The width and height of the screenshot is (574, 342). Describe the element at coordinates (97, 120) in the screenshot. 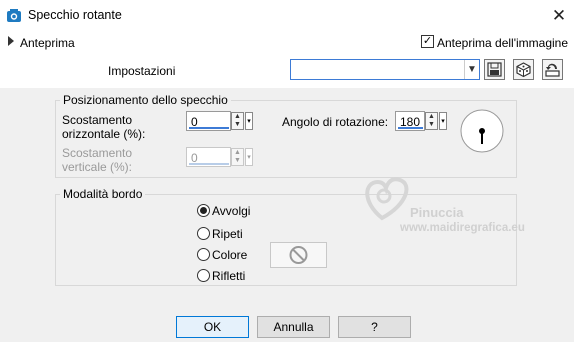

I see `h-offset-label-1: Scostamento` at that location.